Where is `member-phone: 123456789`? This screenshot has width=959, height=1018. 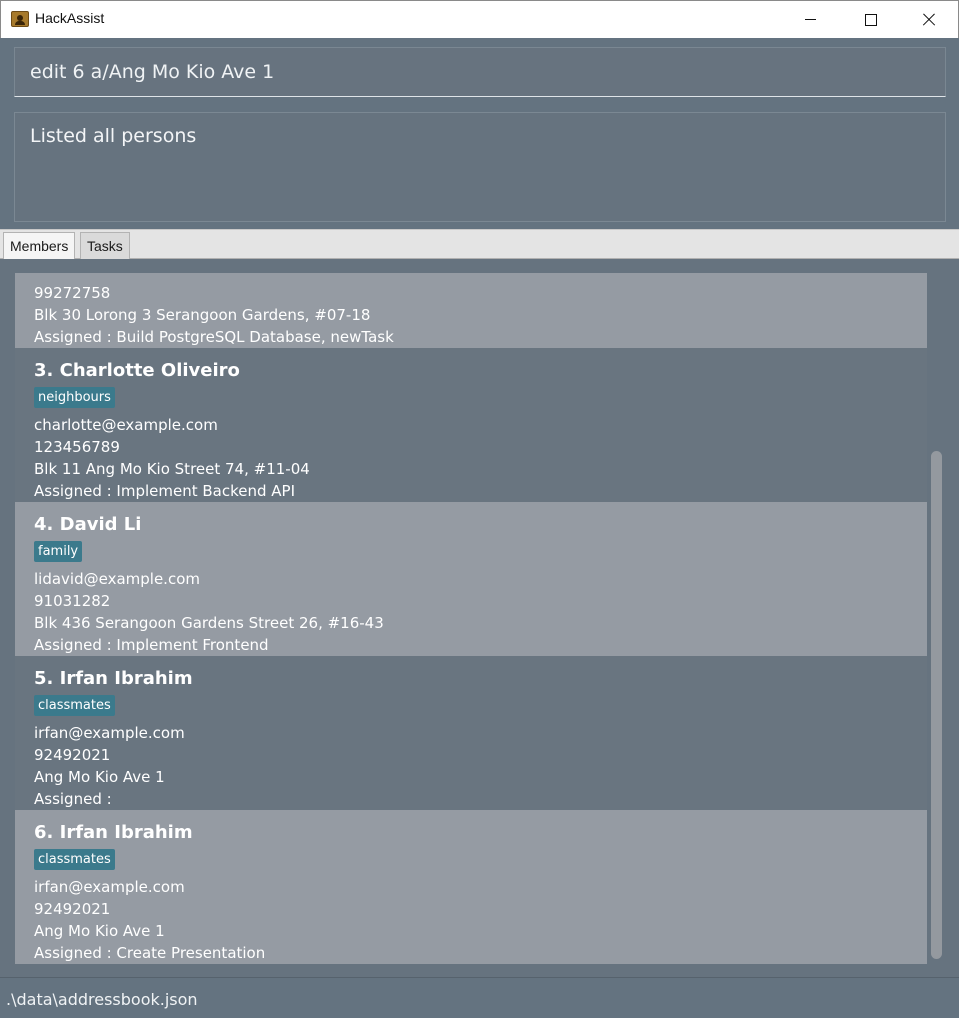
member-phone: 123456789 is located at coordinates (77, 447).